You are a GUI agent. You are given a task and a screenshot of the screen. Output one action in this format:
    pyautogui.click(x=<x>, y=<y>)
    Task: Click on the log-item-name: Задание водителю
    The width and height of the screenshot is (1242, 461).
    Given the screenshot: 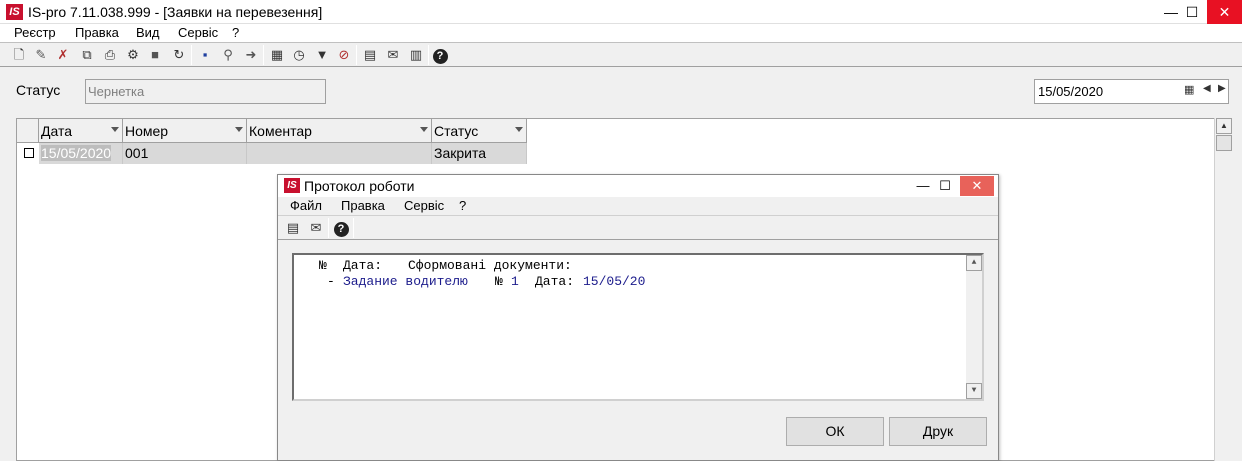 What is the action you would take?
    pyautogui.click(x=405, y=281)
    